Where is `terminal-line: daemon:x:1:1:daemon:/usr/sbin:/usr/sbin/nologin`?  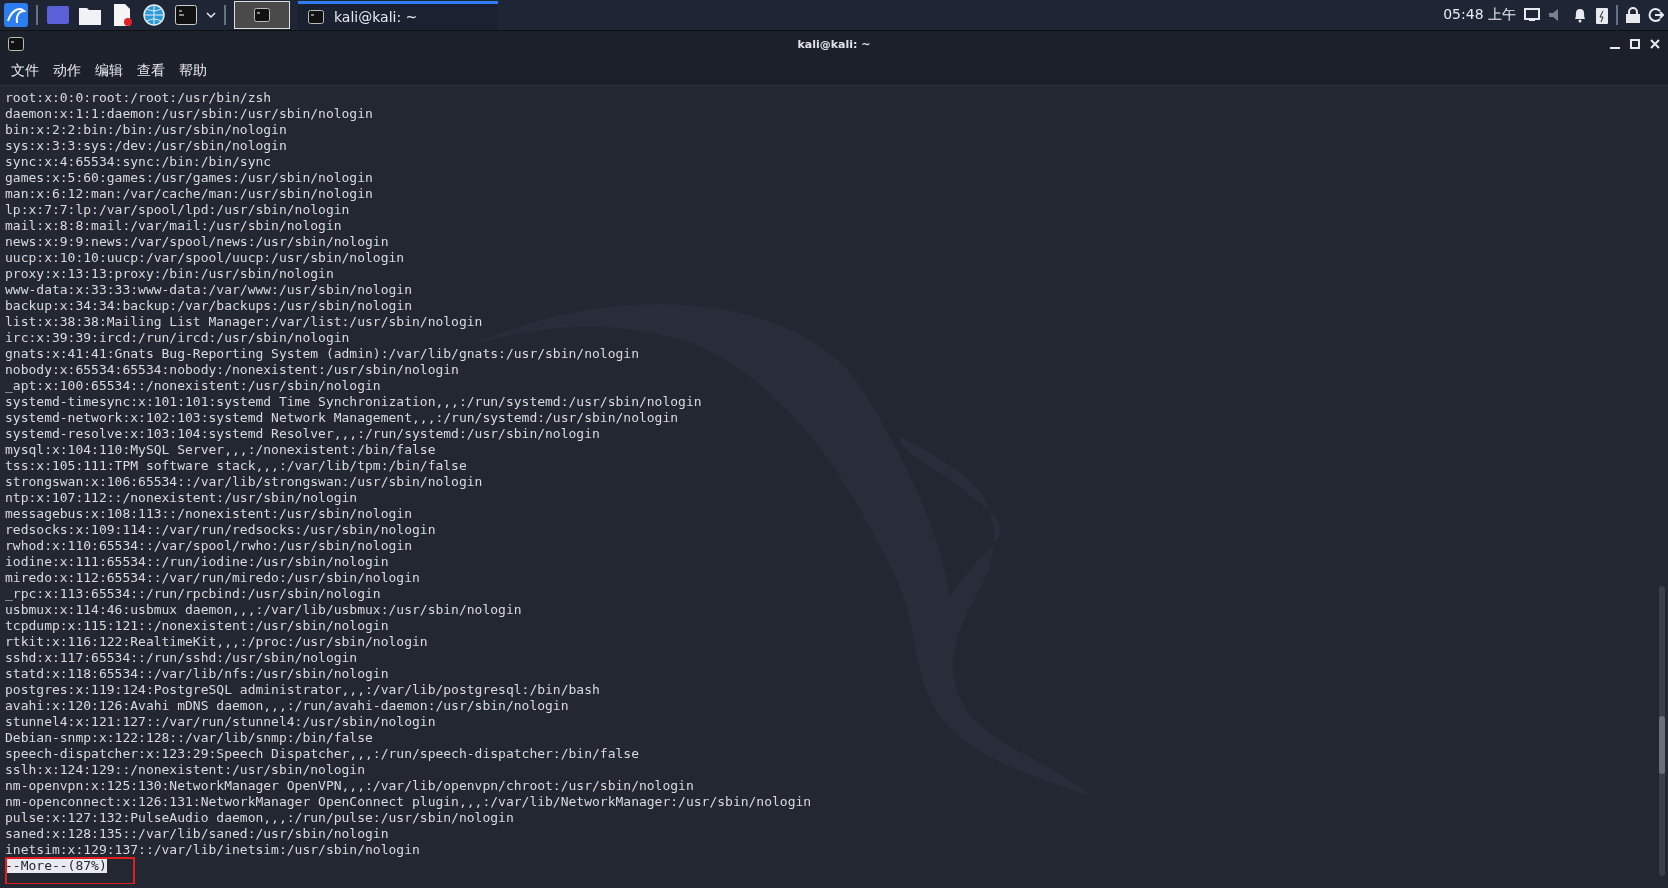
terminal-line: daemon:x:1:1:daemon:/usr/sbin:/usr/sbin/nologin is located at coordinates (189, 114).